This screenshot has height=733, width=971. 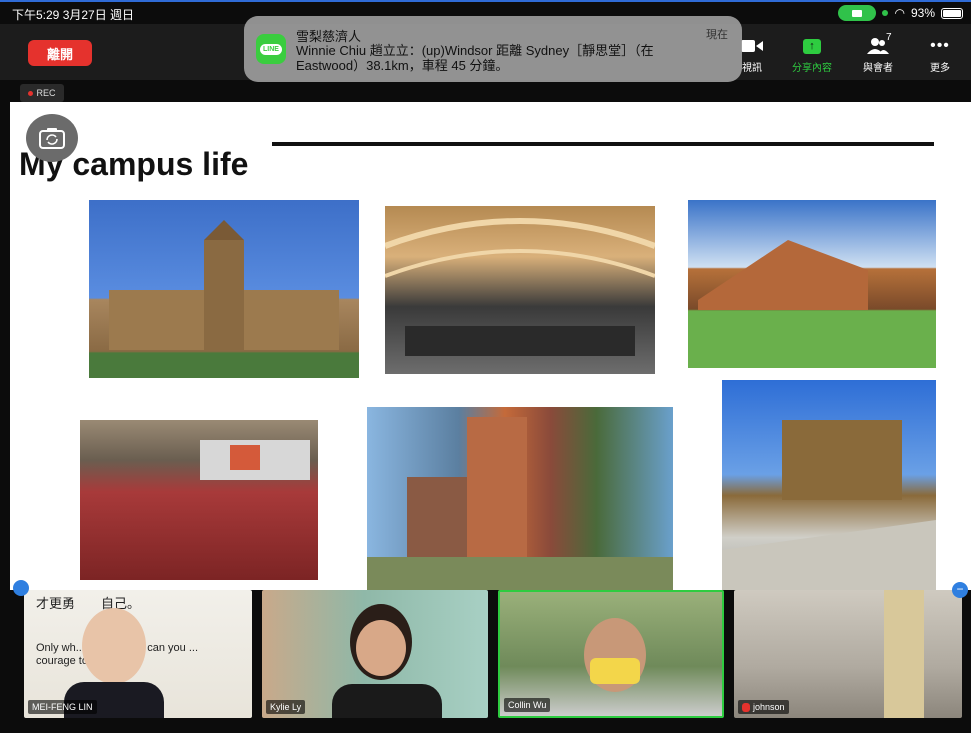 I want to click on status-right: ◠ 93%, so click(x=900, y=13).